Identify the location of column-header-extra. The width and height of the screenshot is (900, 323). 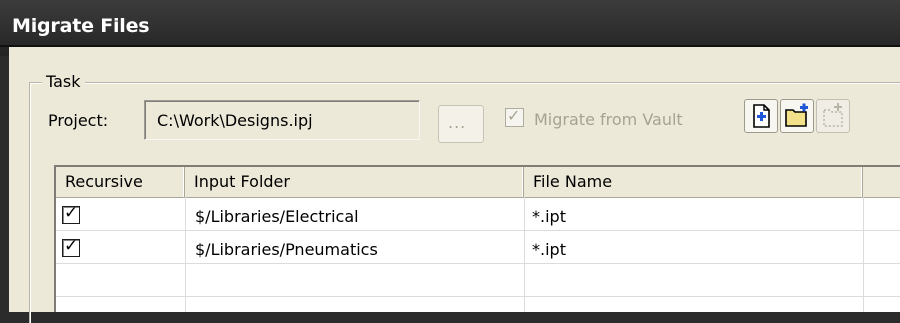
(881, 182).